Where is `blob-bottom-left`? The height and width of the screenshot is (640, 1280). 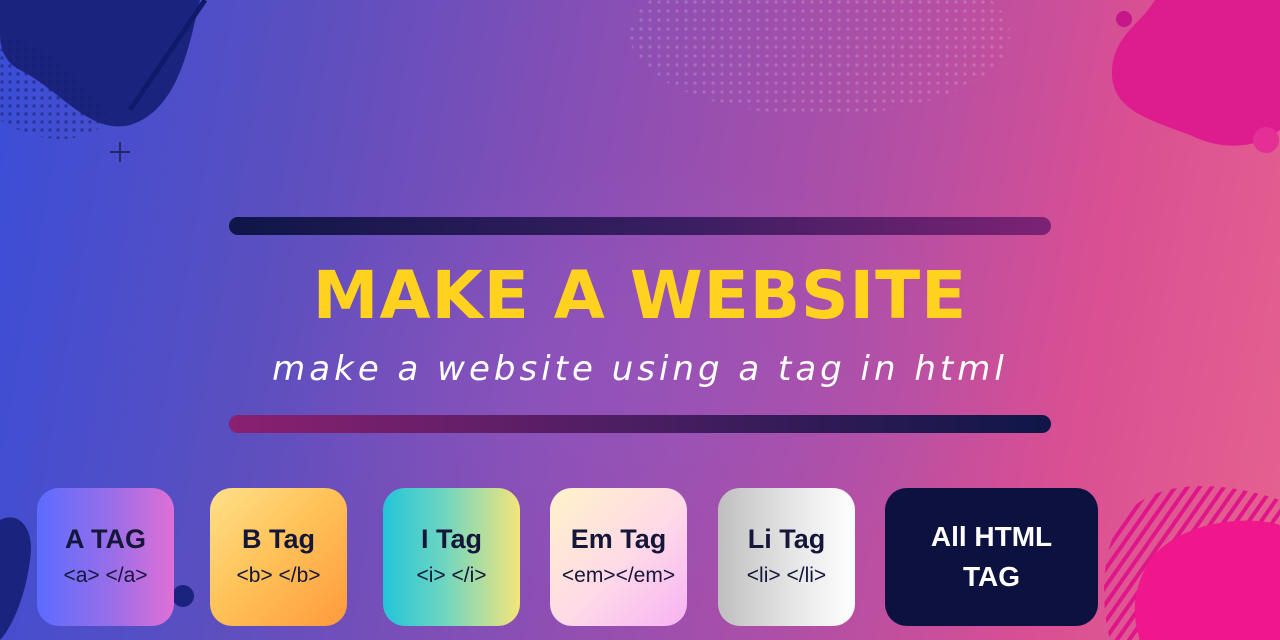 blob-bottom-left is located at coordinates (15, 578).